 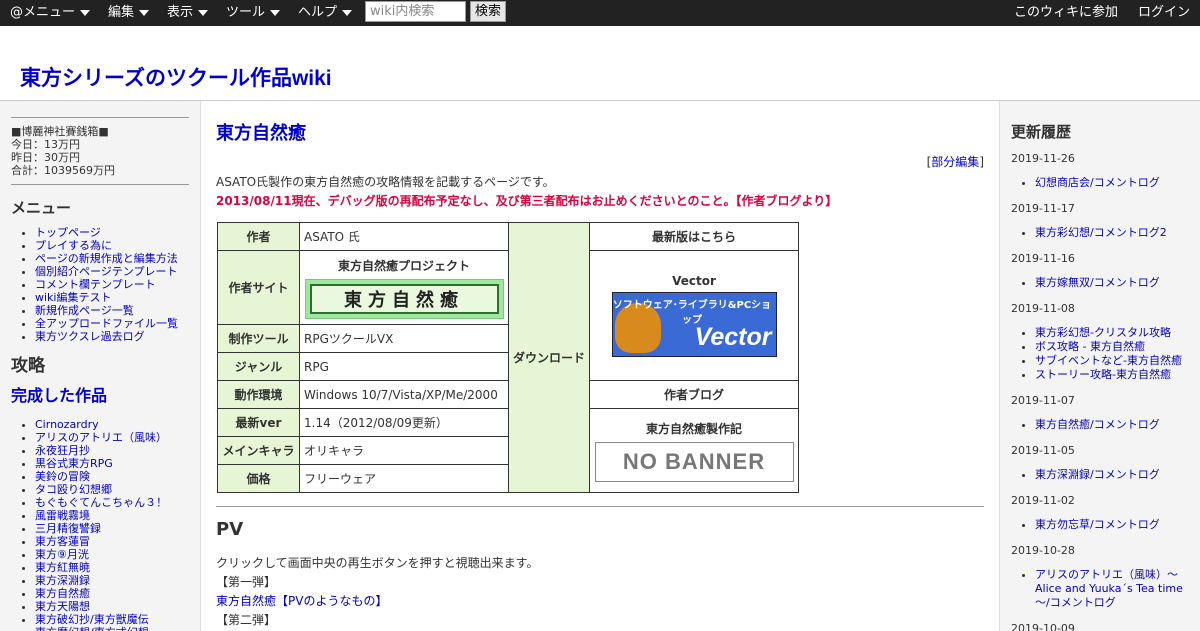 I want to click on updated-page-link: 東方勿忘草/コメントログ, so click(x=1097, y=524).